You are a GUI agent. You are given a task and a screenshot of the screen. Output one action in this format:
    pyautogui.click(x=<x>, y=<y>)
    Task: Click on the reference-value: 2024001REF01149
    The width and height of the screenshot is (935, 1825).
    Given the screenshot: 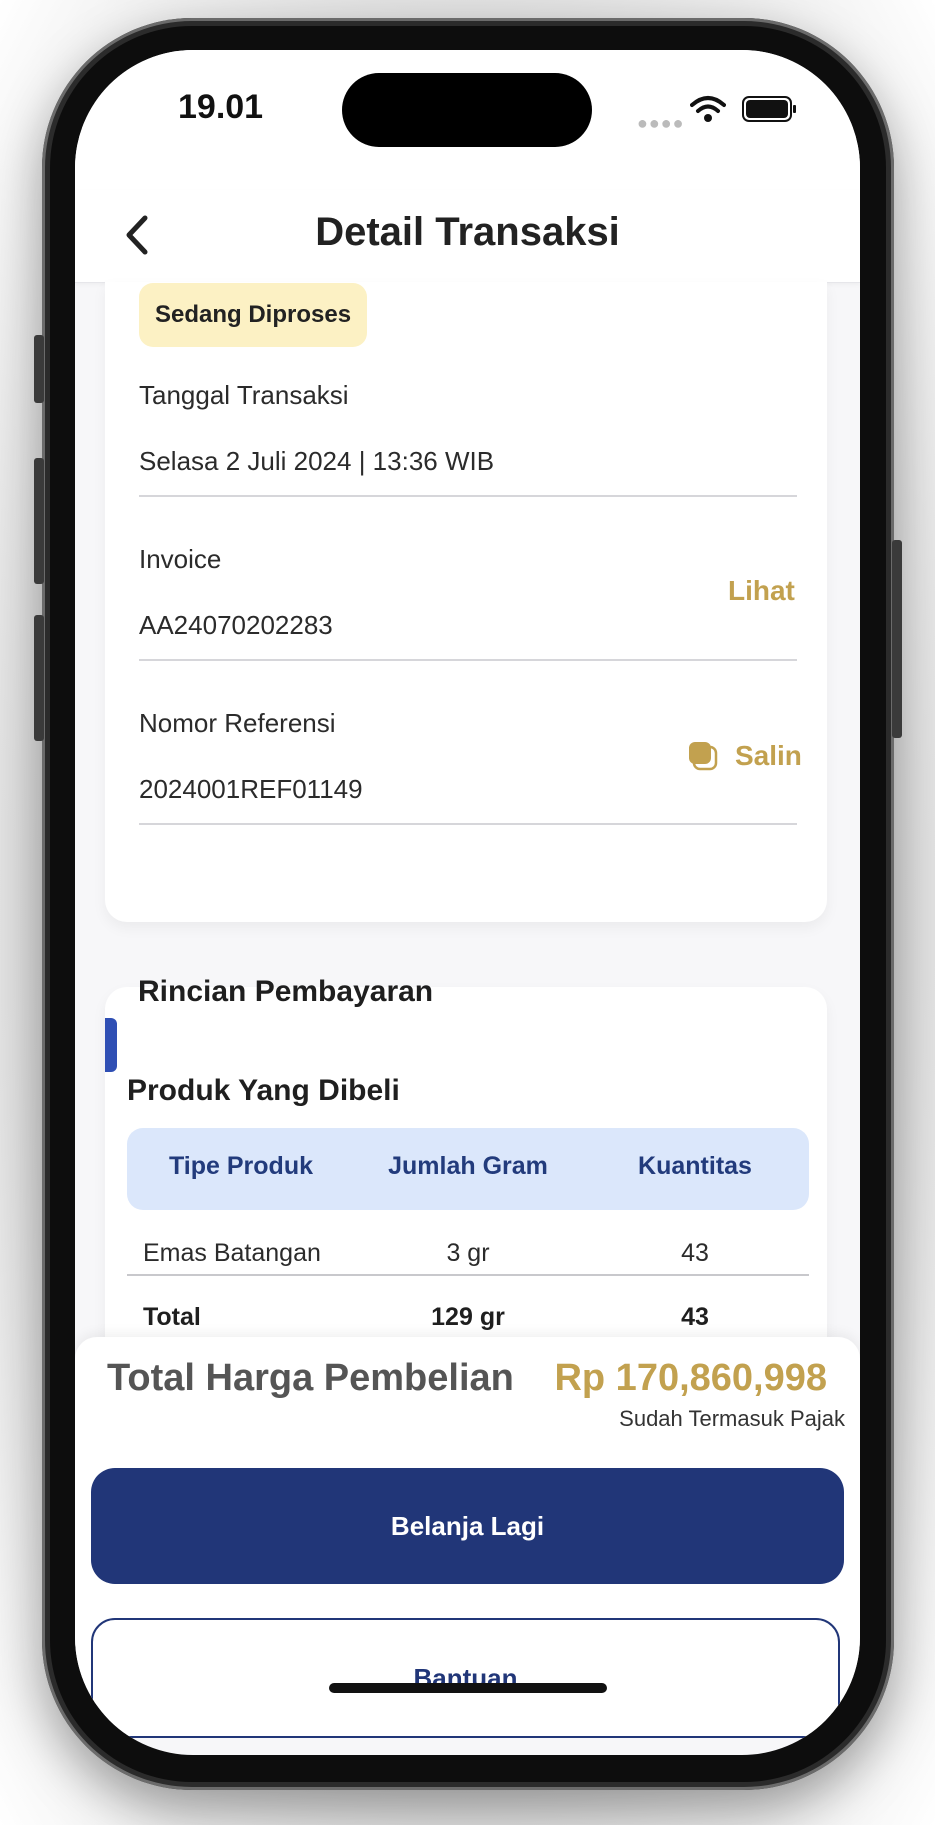 What is the action you would take?
    pyautogui.click(x=251, y=789)
    